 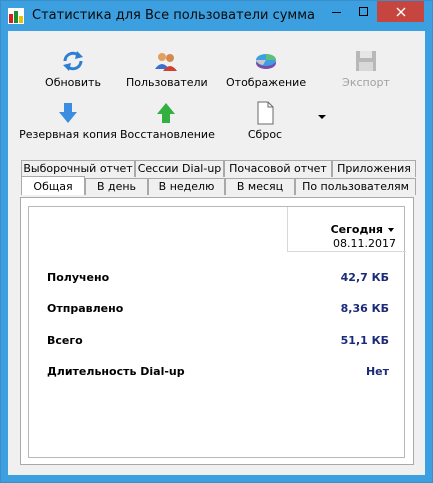 I want to click on sort-arrow-icon, so click(x=391, y=230).